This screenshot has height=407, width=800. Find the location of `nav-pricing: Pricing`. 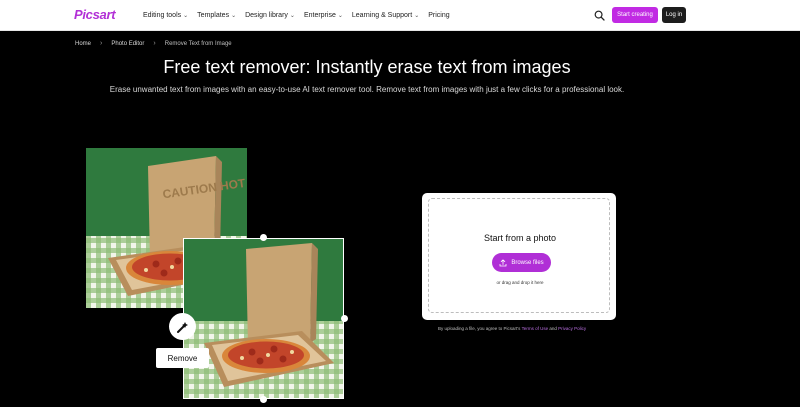

nav-pricing: Pricing is located at coordinates (438, 15).